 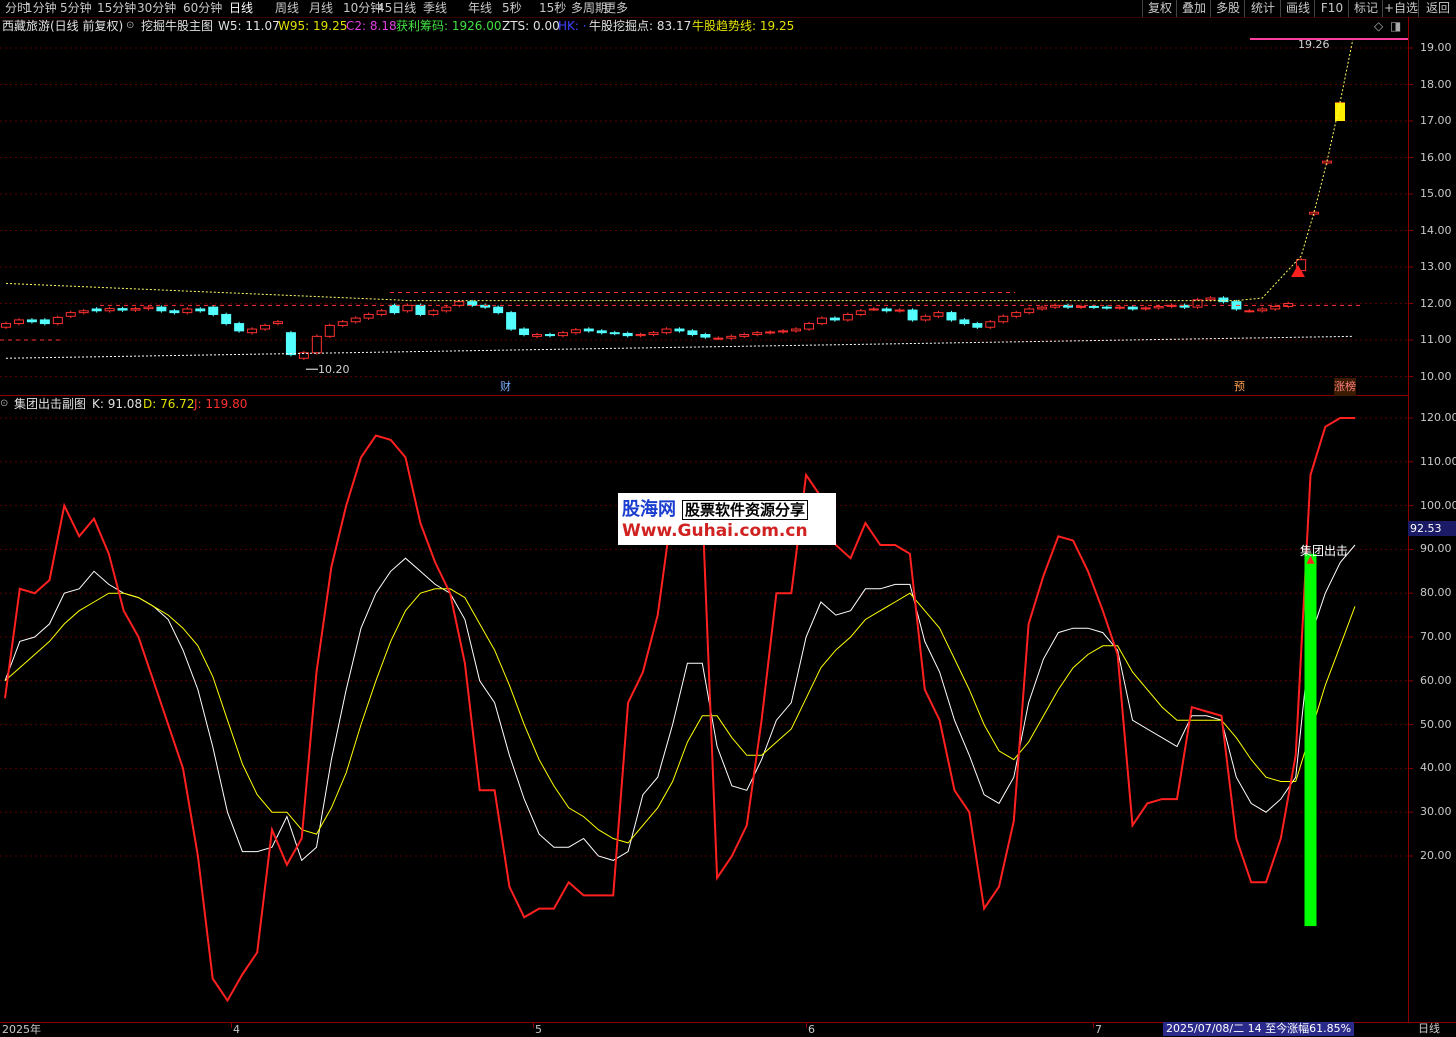 I want to click on price-axis-line, so click(x=1408, y=519).